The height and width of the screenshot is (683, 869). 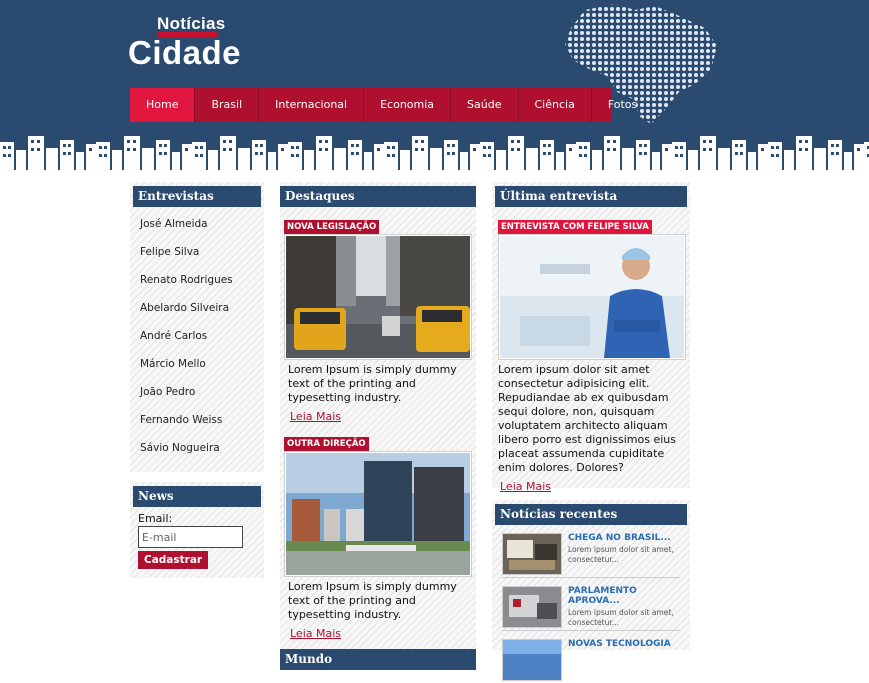 What do you see at coordinates (184, 53) in the screenshot?
I see `logo-main-text: Cidade` at bounding box center [184, 53].